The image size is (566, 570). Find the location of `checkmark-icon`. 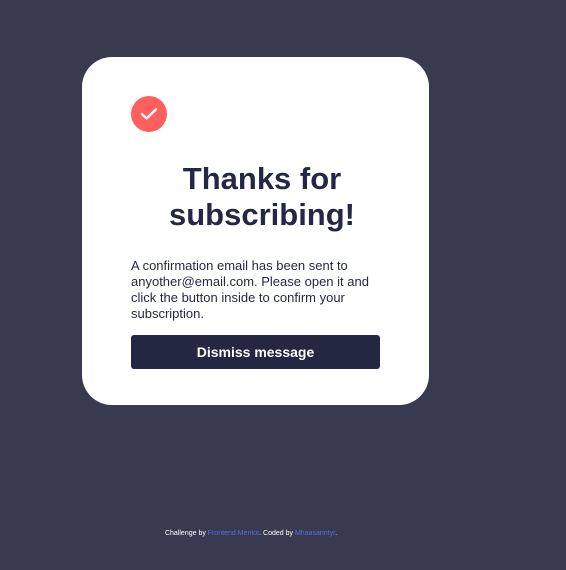

checkmark-icon is located at coordinates (149, 114).